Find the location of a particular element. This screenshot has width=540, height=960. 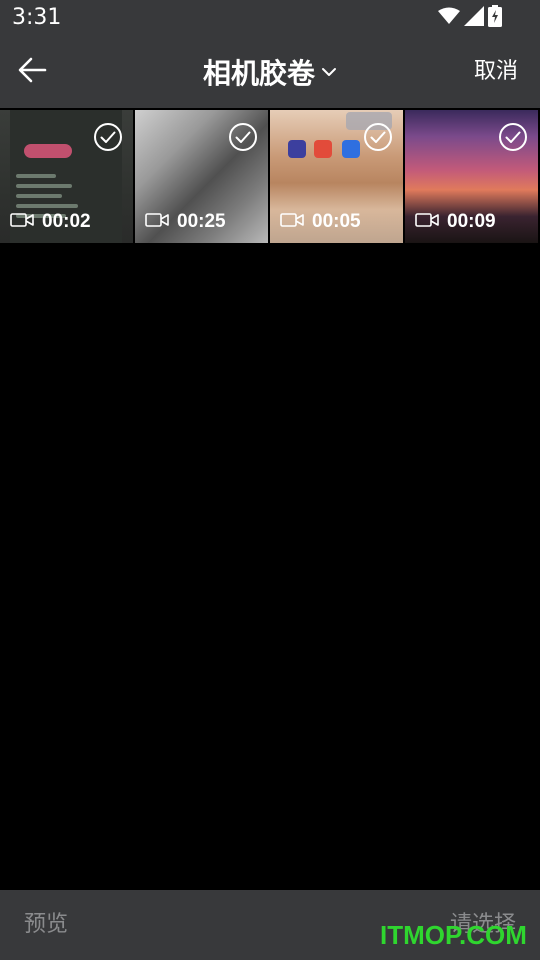

status-time: 3:31 is located at coordinates (37, 17).